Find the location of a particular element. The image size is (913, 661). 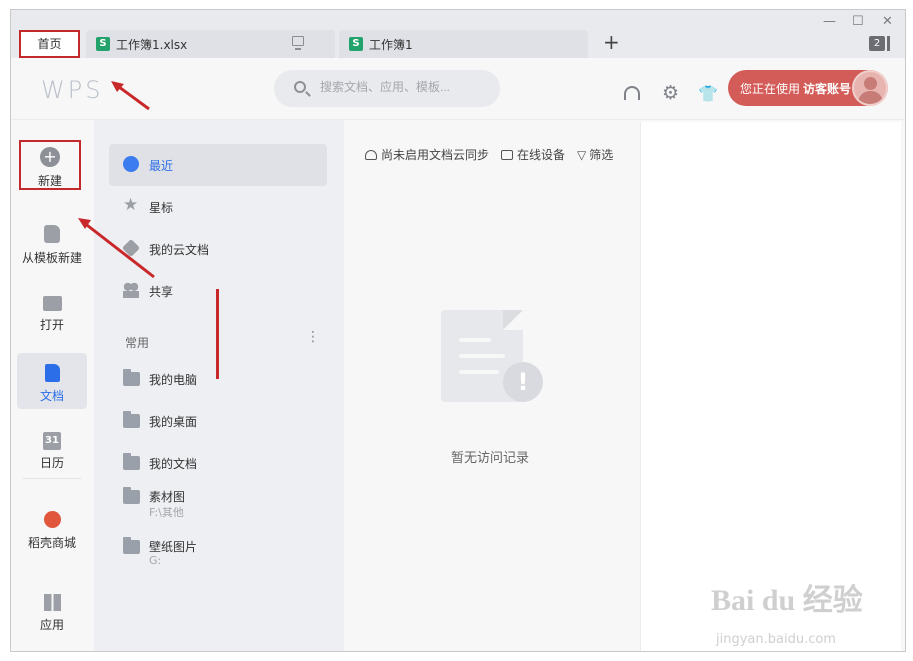

annotation-arrow-template is located at coordinates (118, 249).